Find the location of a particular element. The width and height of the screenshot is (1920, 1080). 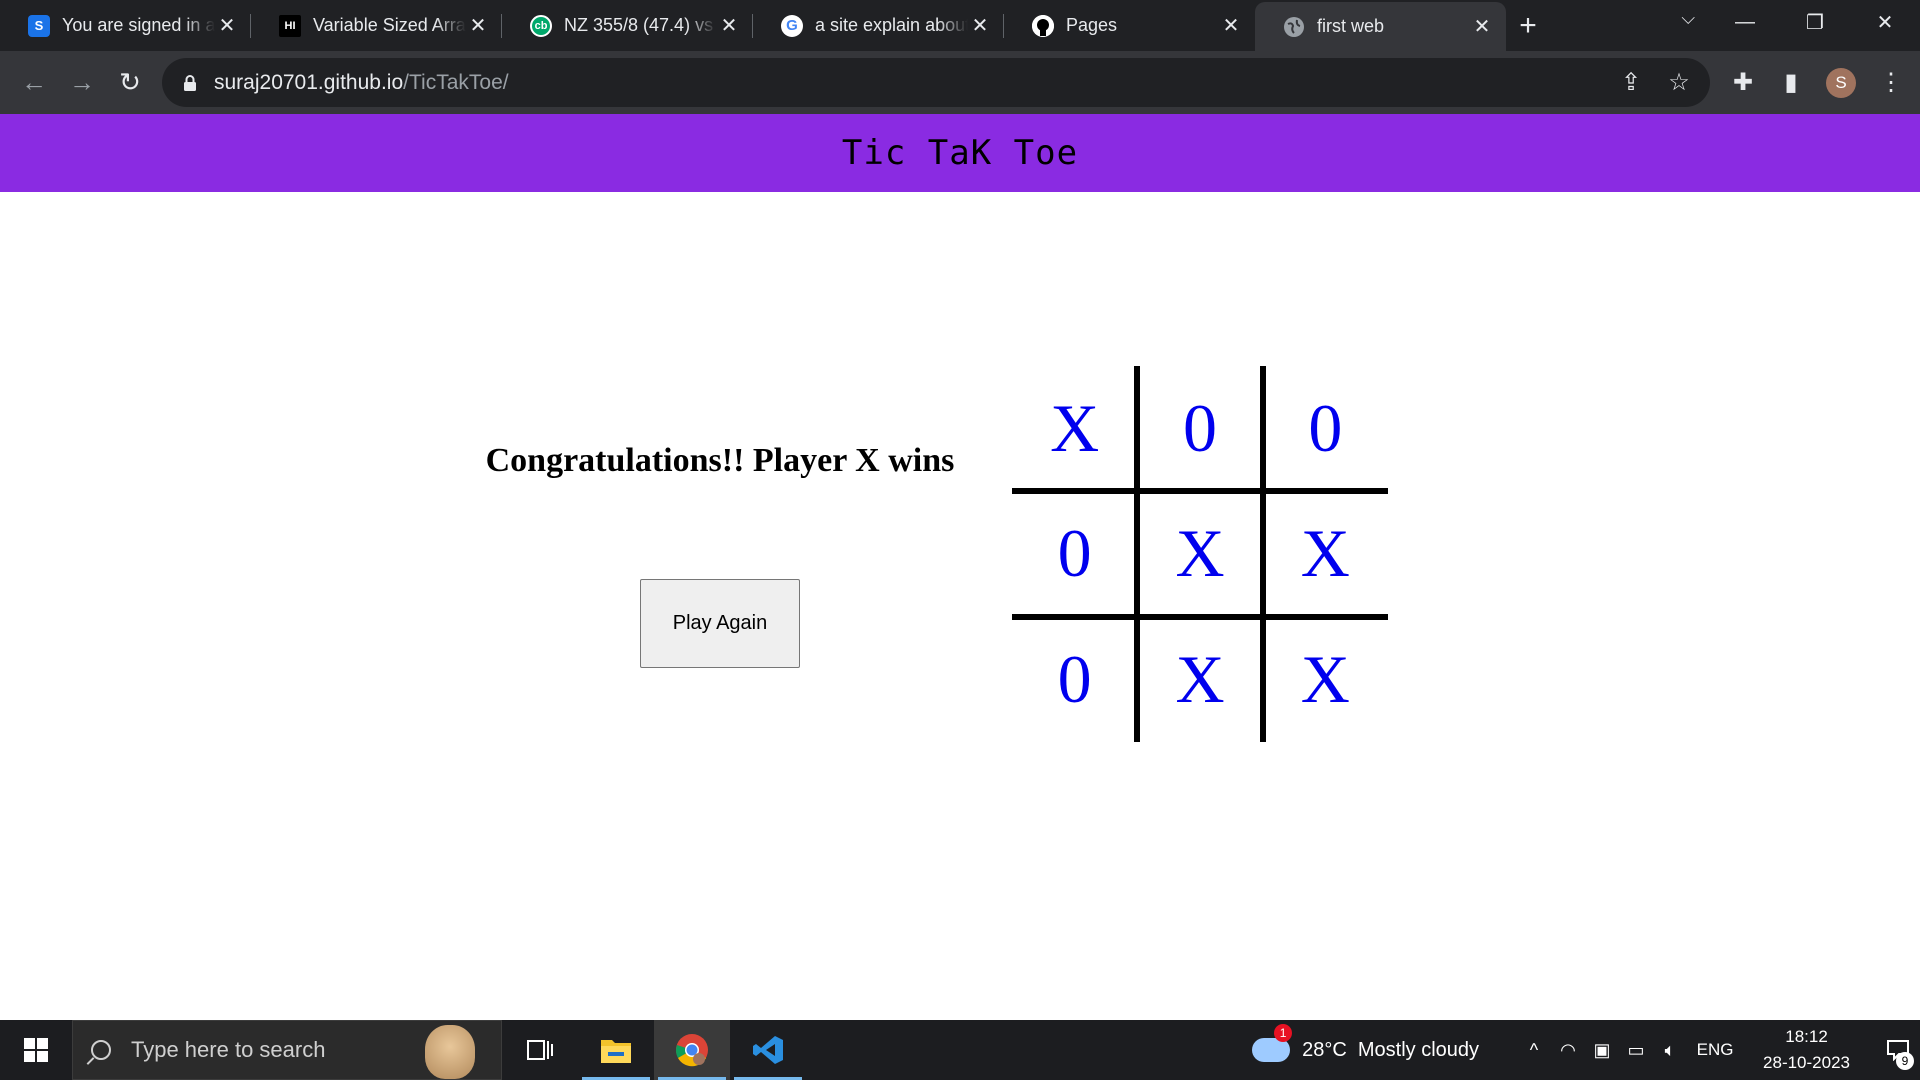

start-button is located at coordinates (36, 1050).